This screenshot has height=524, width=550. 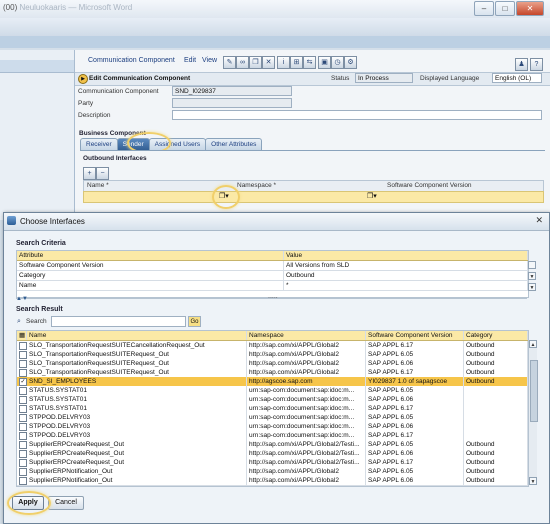 What do you see at coordinates (39, 309) in the screenshot?
I see `search-result-title: Search Result` at bounding box center [39, 309].